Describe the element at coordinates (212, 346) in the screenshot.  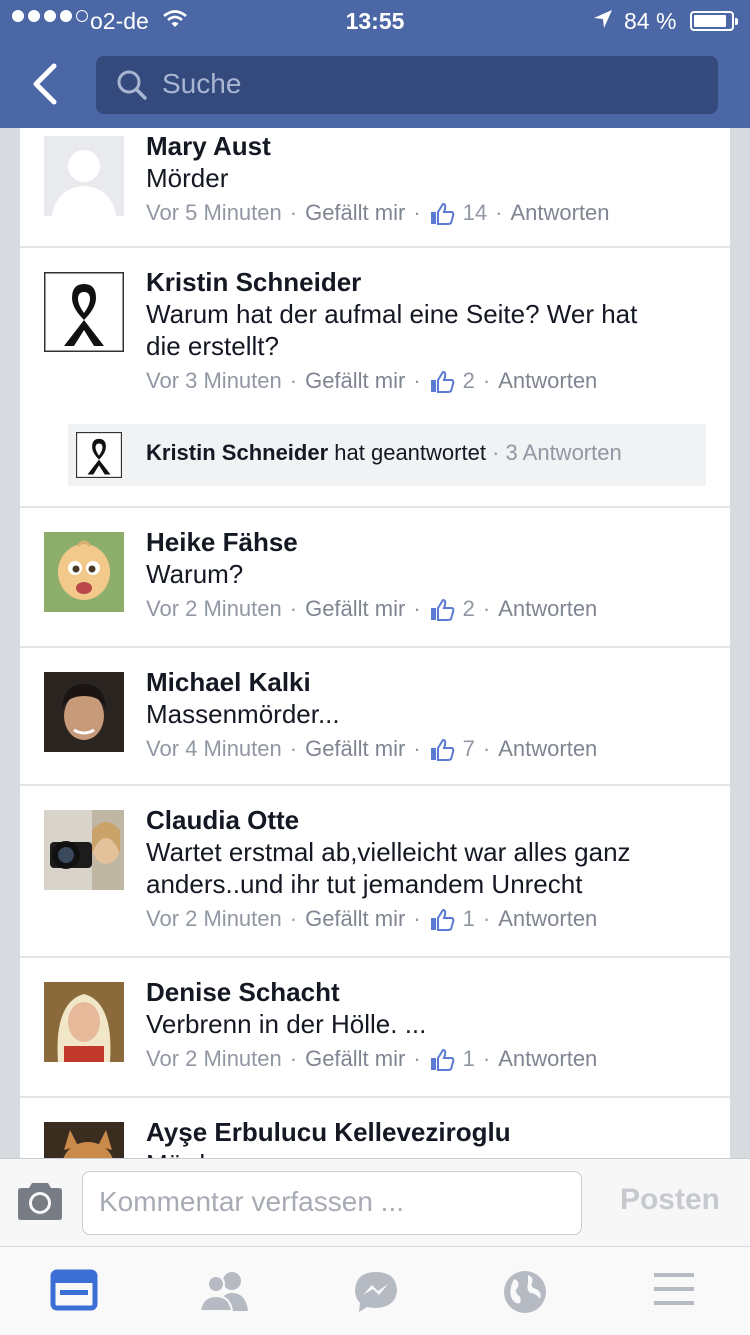
I see `comment-text: die erstellt?` at that location.